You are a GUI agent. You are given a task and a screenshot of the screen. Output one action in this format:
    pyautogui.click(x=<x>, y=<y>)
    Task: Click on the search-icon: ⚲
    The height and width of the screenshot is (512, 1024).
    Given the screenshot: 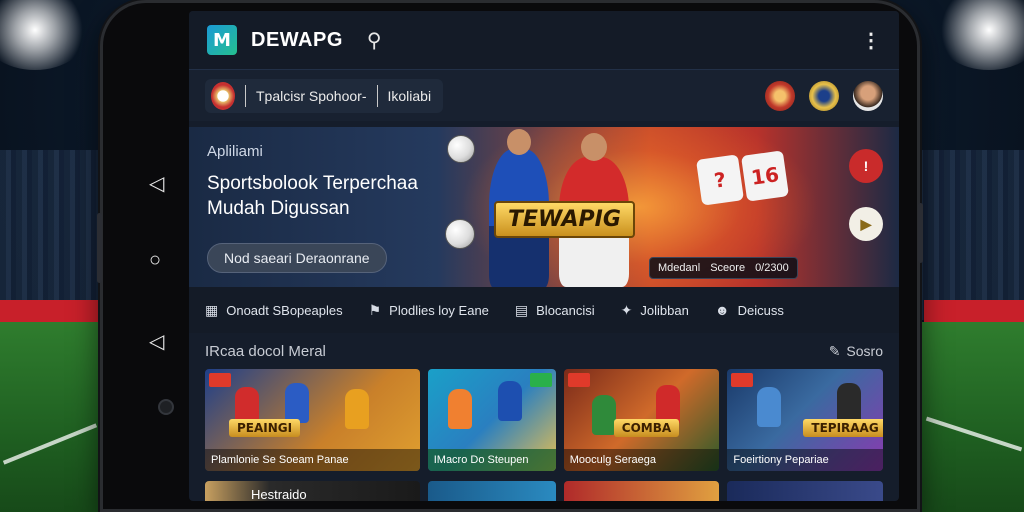 What is the action you would take?
    pyautogui.click(x=374, y=40)
    